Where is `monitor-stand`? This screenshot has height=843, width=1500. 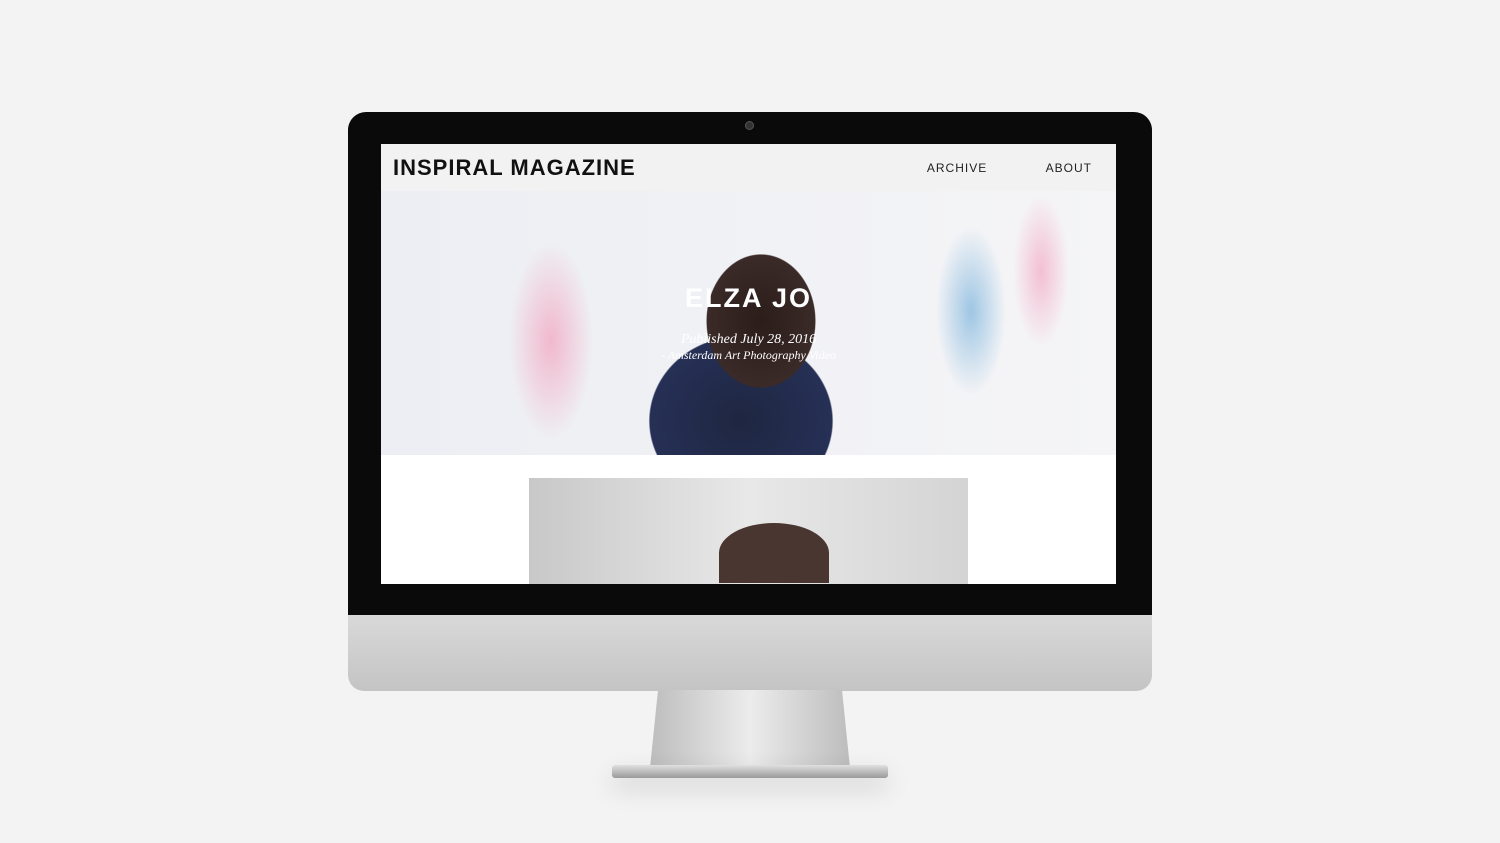 monitor-stand is located at coordinates (750, 729).